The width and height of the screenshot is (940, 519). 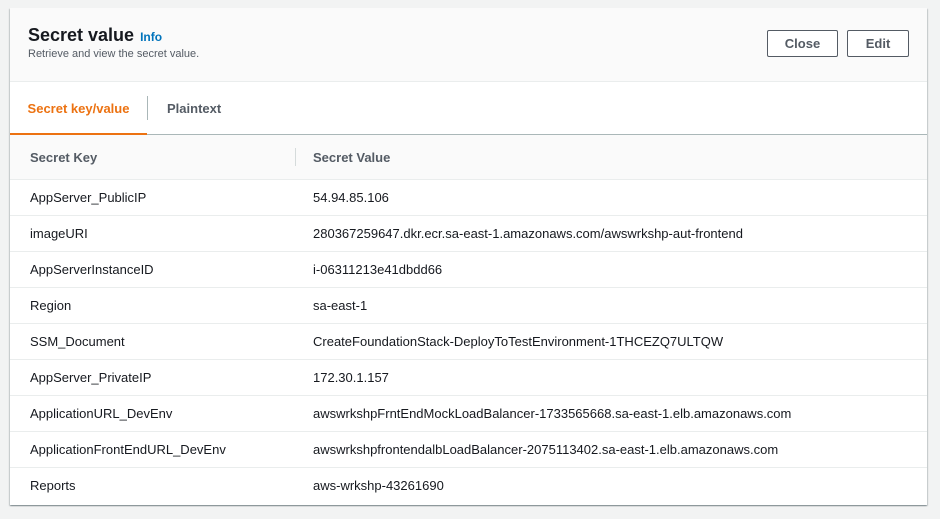 I want to click on secret-value-cell: sa-east-1, so click(x=340, y=305).